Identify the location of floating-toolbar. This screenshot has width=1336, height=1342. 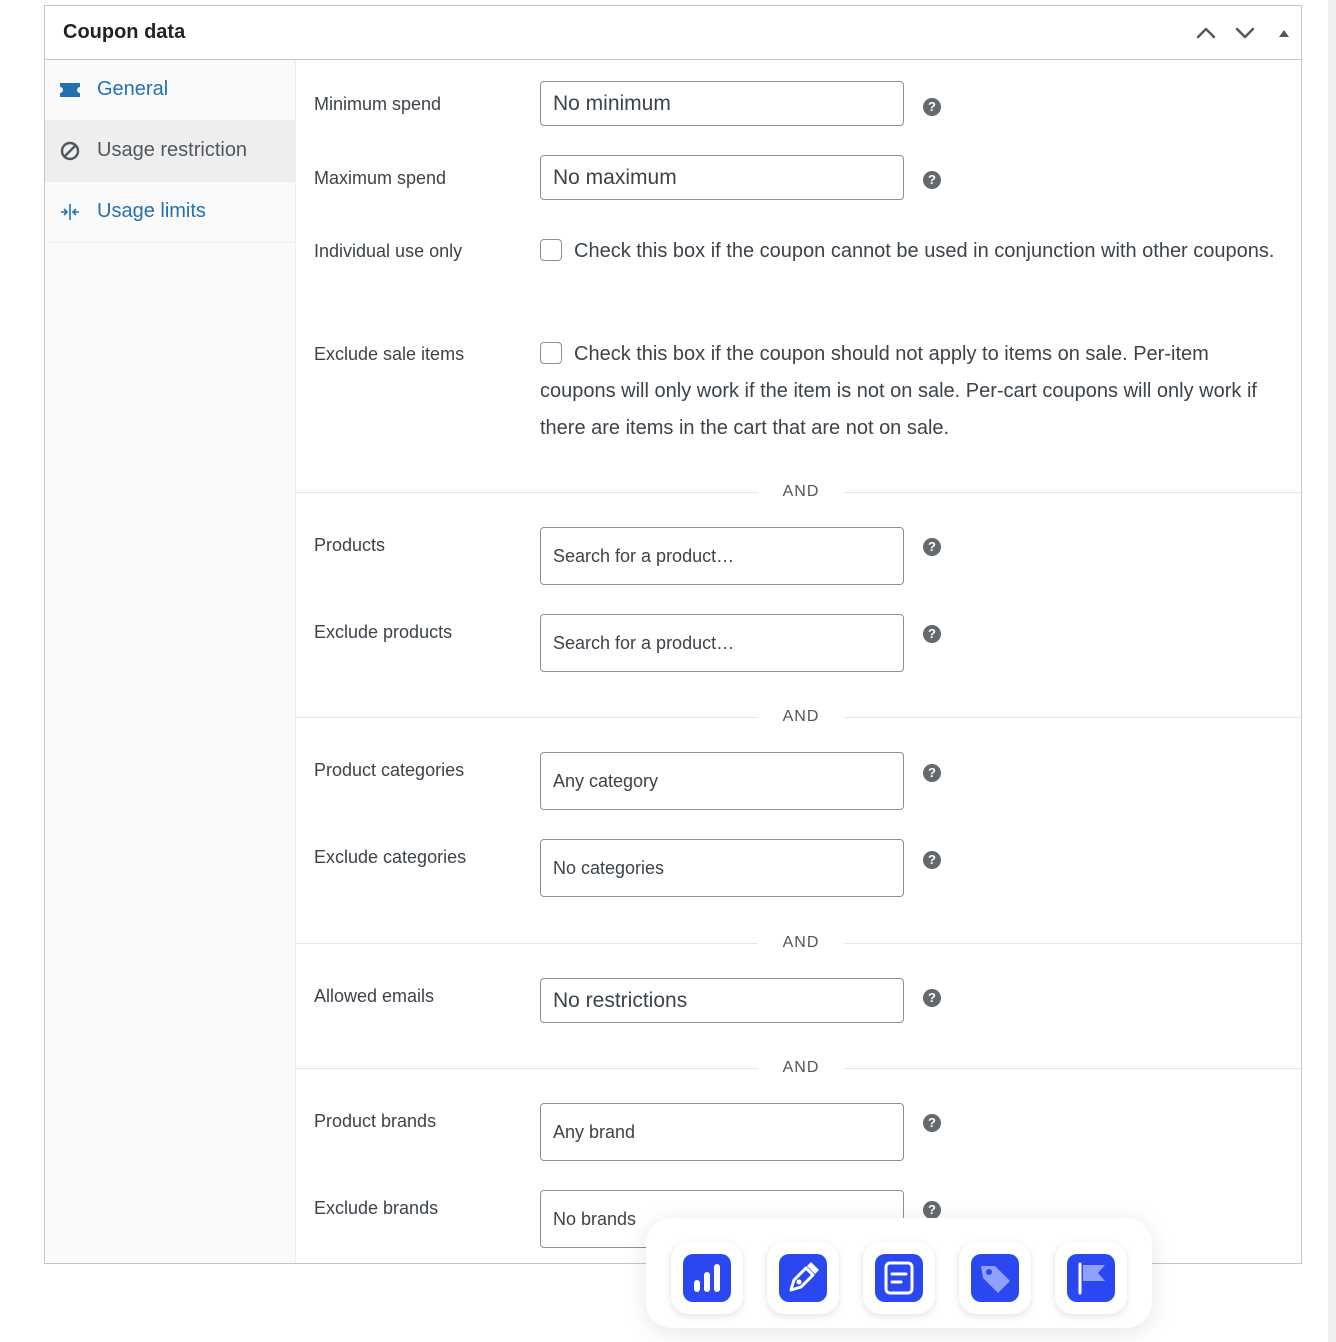
(899, 1273).